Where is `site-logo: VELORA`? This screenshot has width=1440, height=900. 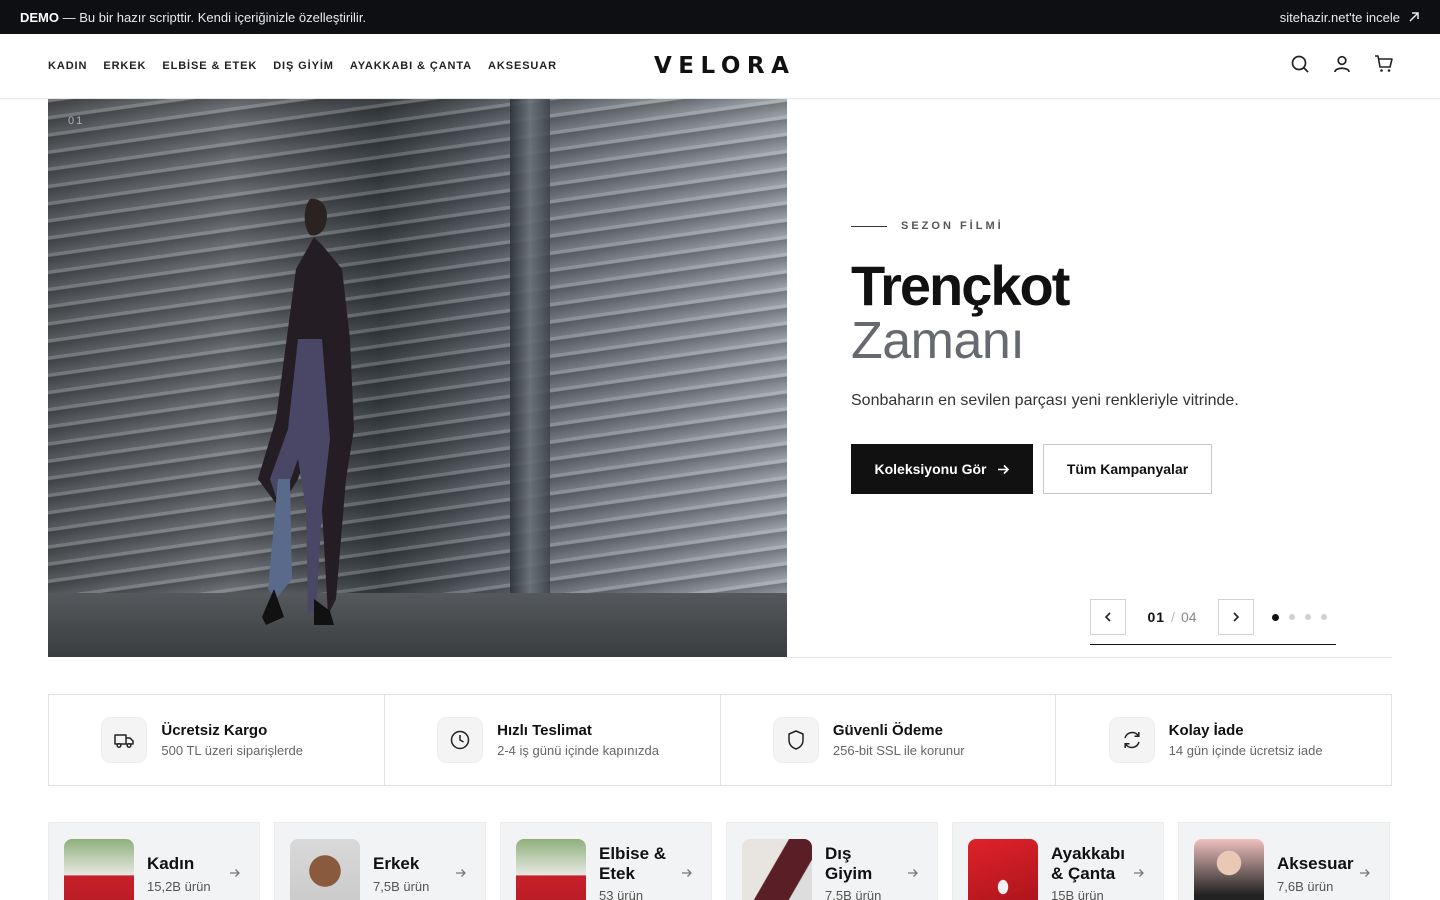
site-logo: VELORA is located at coordinates (721, 66).